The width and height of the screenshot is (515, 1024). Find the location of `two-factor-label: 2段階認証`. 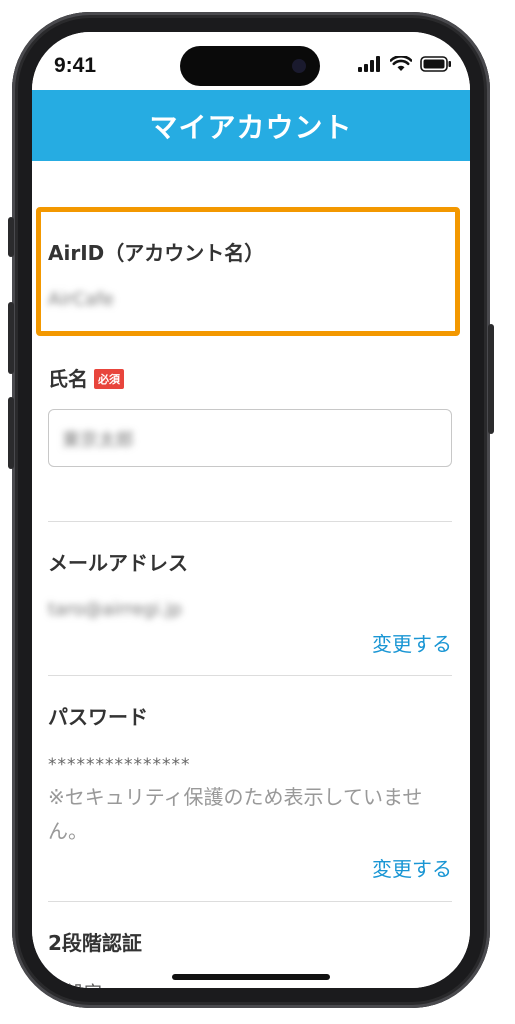

two-factor-label: 2段階認証 is located at coordinates (95, 943).